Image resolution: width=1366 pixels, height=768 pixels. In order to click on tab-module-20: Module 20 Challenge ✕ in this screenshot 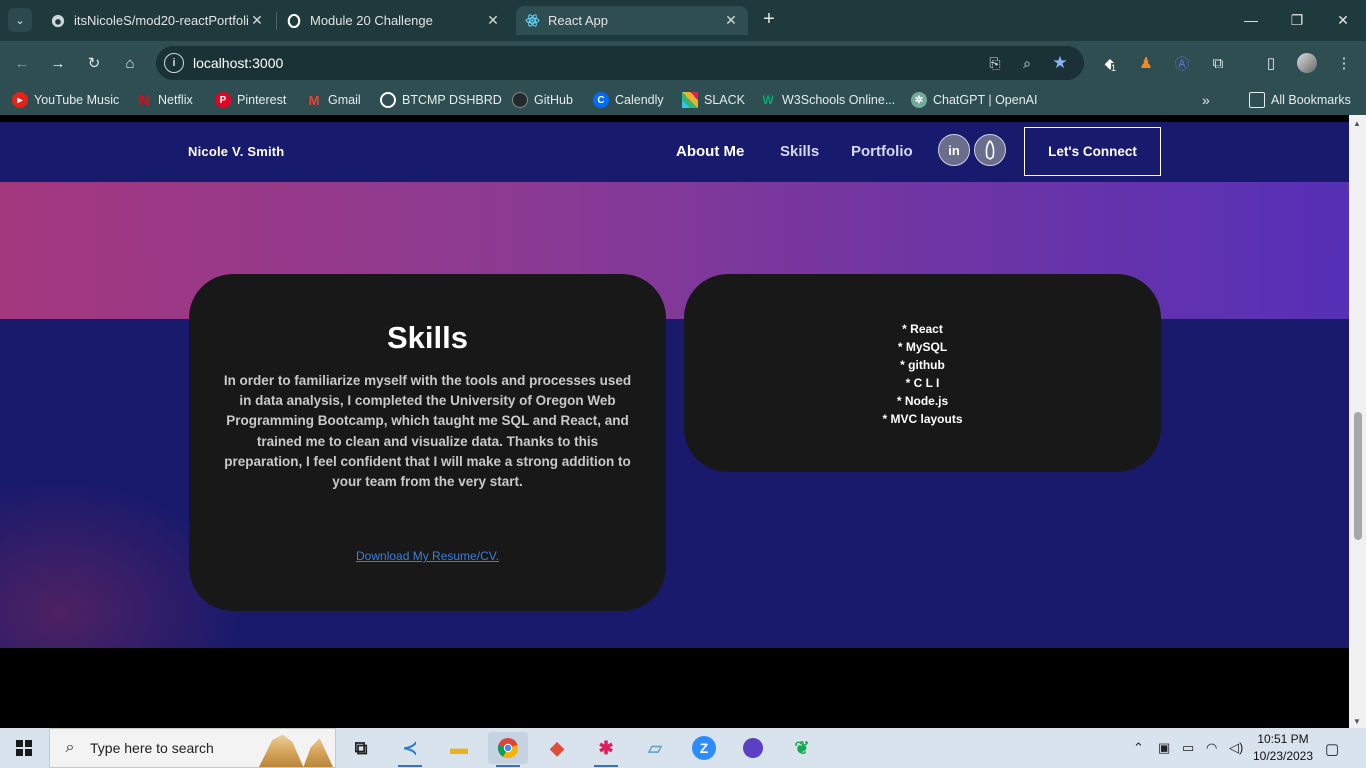, I will do `click(394, 20)`.